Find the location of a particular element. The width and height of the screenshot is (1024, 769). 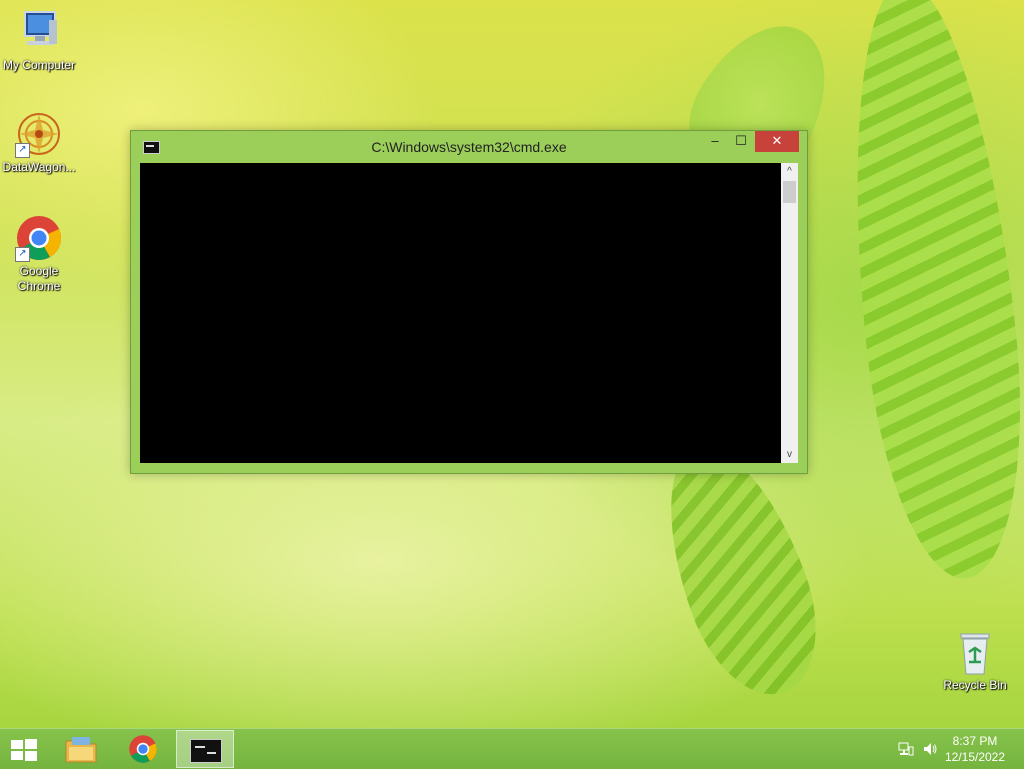

desktop-icon-google-chrome: ↗ Google Chrome is located at coordinates (39, 254).